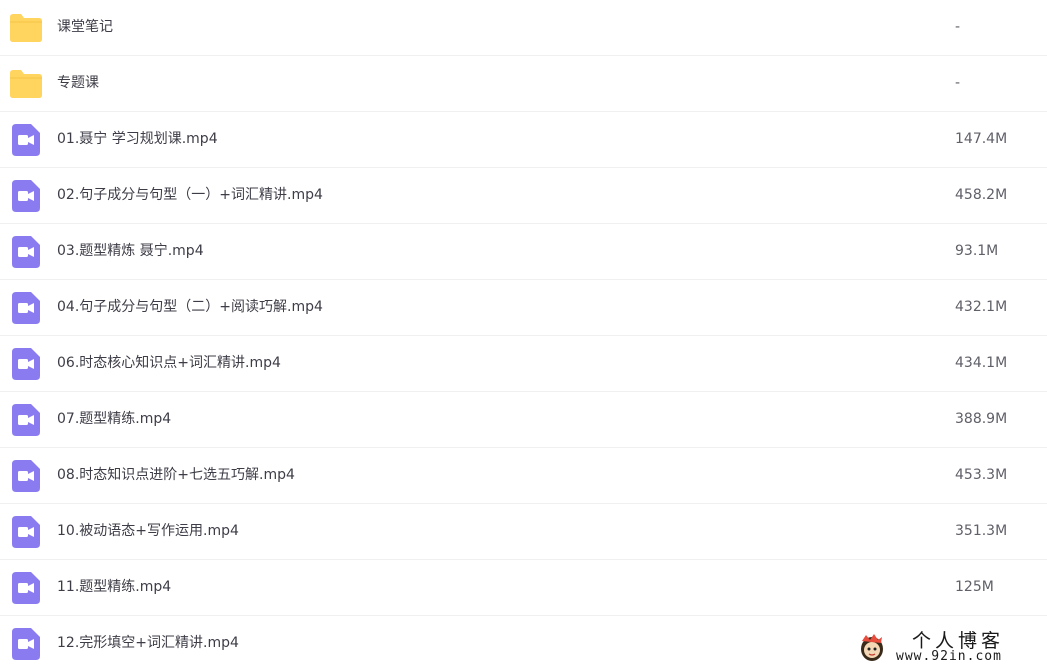 The width and height of the screenshot is (1047, 668). I want to click on file-name: 06.时态核心知识点+词汇精讲.mp4, so click(169, 363).